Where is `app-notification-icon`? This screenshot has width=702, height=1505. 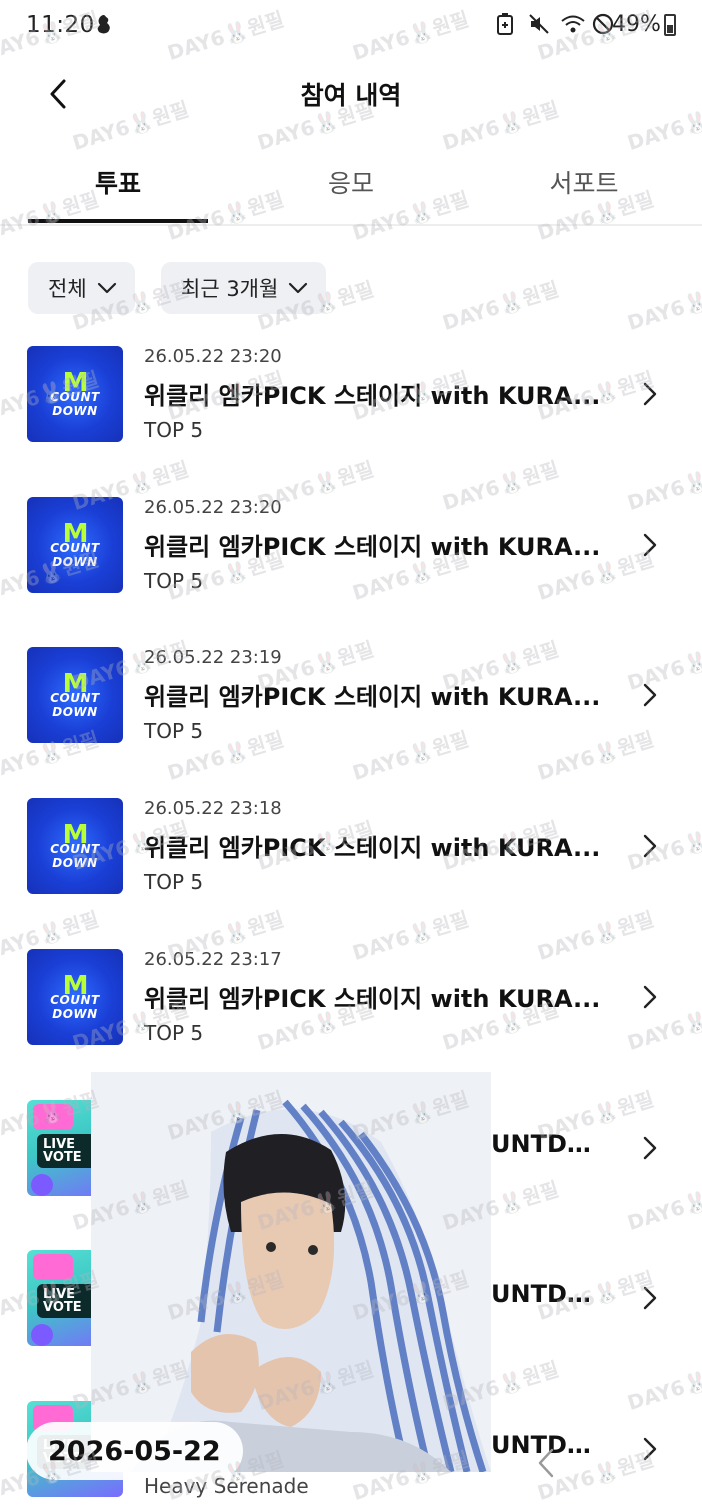
app-notification-icon is located at coordinates (104, 26).